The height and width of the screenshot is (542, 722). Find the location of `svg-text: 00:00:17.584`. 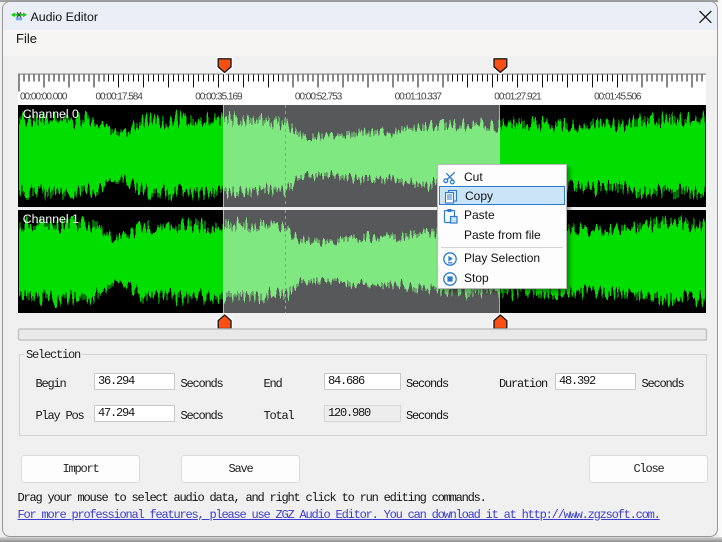

svg-text: 00:00:17.584 is located at coordinates (120, 96).